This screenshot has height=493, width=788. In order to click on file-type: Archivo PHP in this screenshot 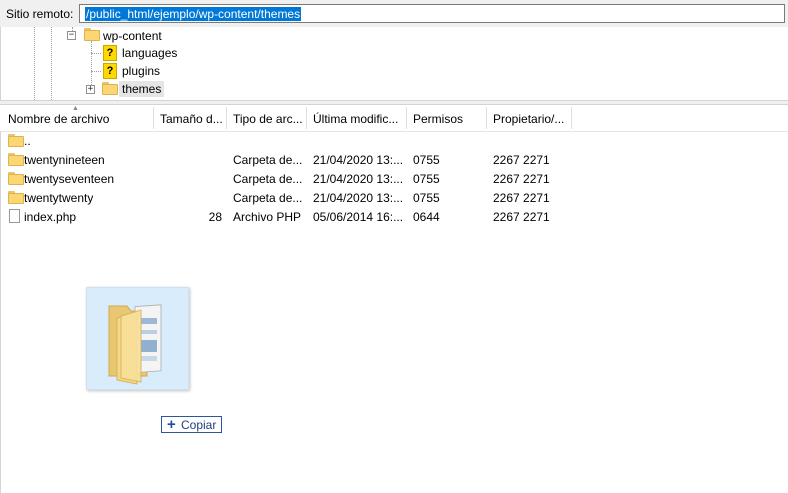, I will do `click(267, 217)`.